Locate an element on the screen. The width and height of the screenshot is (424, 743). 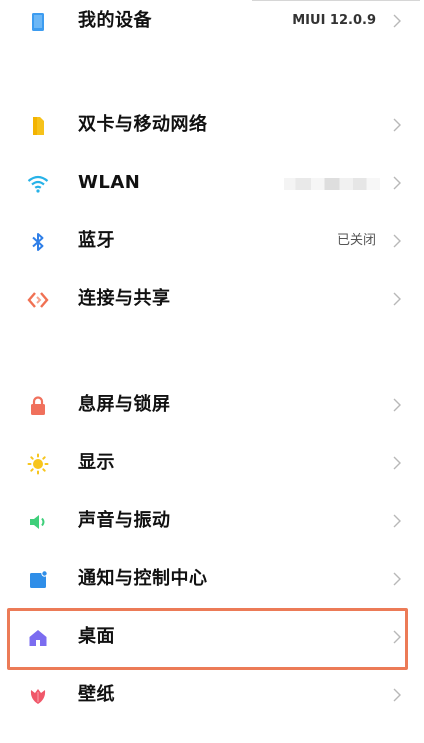
bluetooth-icon is located at coordinates (38, 242).